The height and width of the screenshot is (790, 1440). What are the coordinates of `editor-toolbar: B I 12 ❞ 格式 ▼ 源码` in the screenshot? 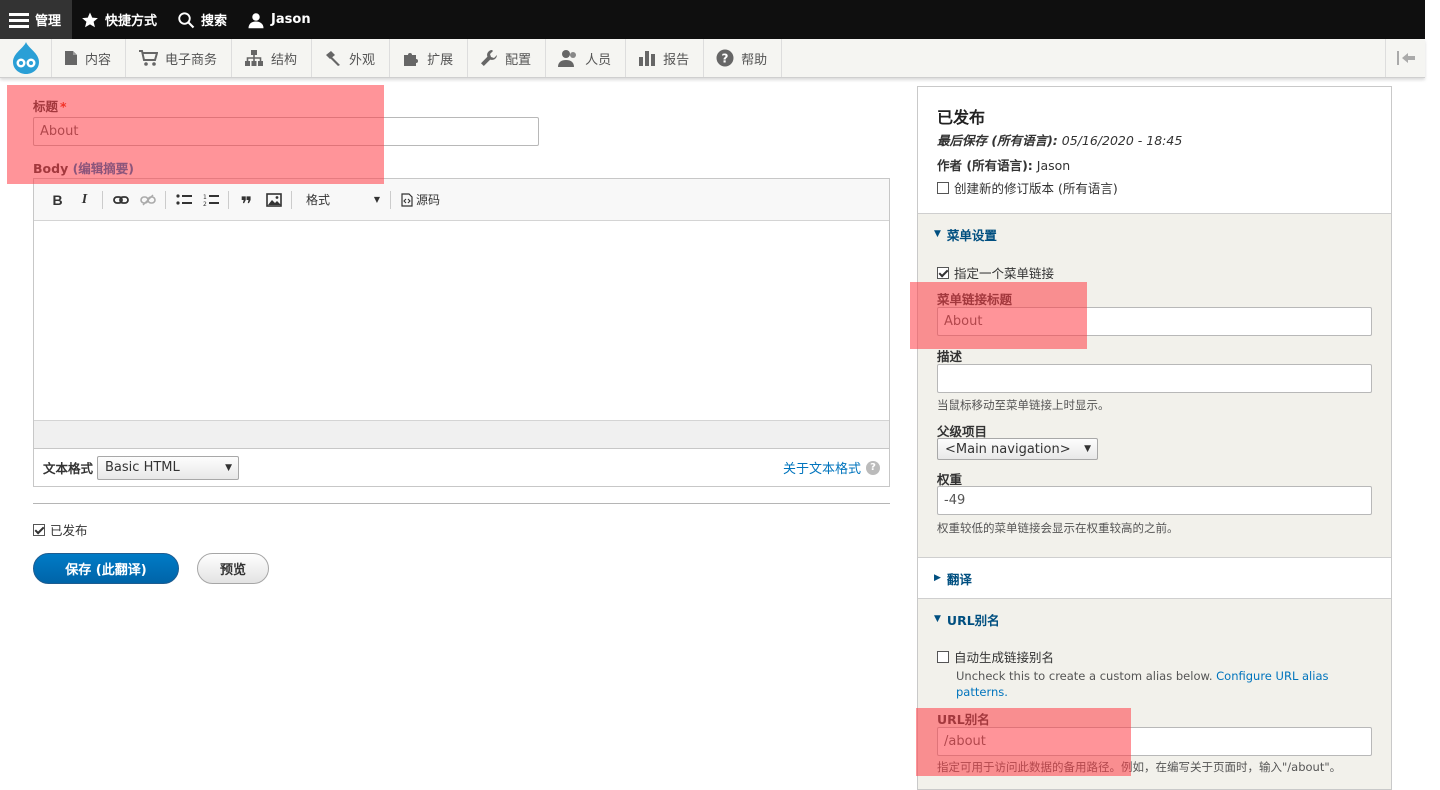 It's located at (461, 200).